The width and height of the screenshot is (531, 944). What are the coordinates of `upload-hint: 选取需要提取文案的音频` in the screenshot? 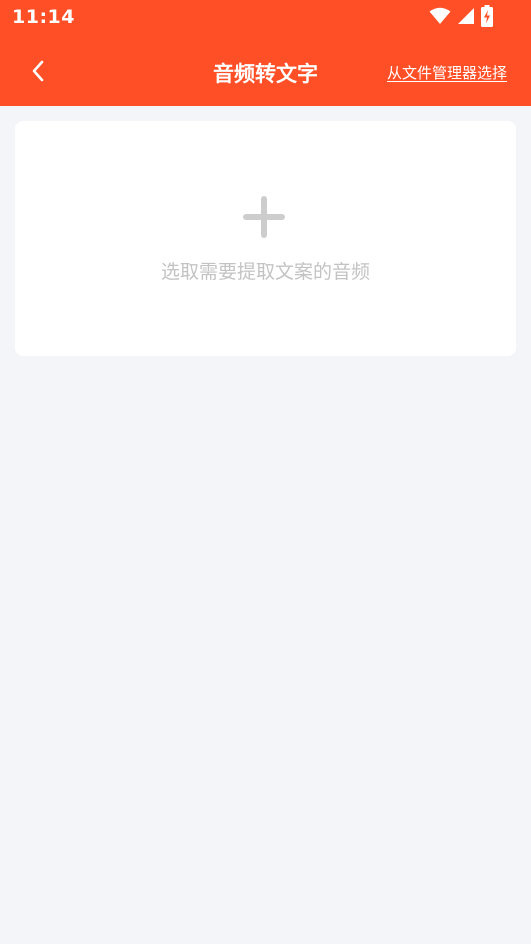 It's located at (265, 272).